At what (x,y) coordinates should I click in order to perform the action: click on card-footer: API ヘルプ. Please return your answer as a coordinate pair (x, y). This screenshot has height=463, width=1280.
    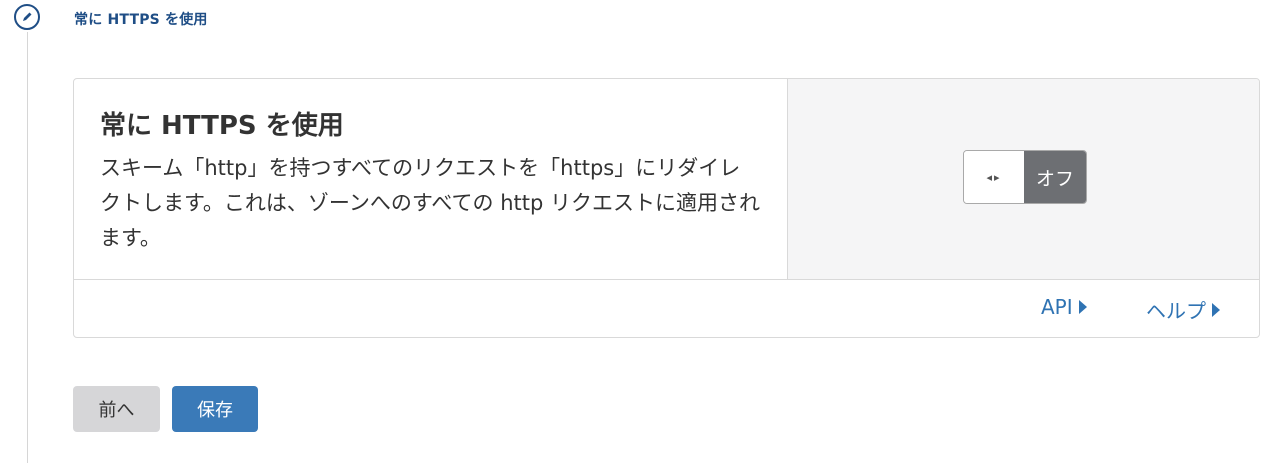
    Looking at the image, I should click on (666, 308).